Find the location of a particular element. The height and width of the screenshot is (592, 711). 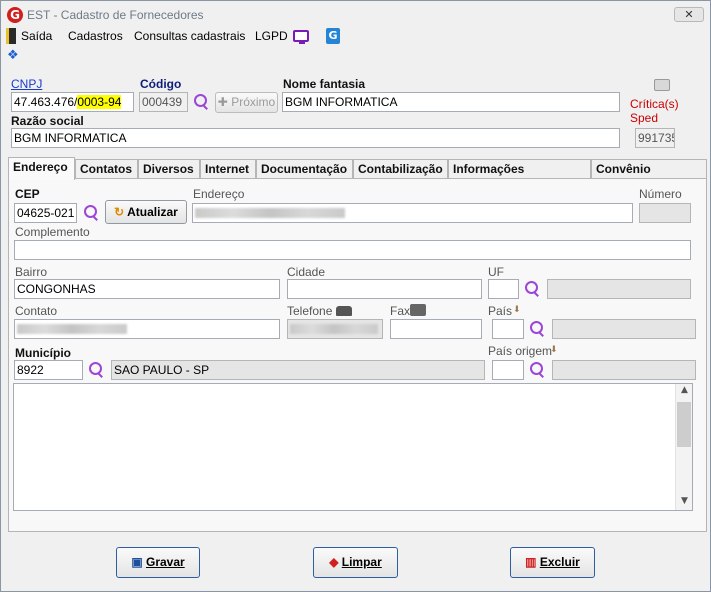

municipio-label: Município is located at coordinates (43, 353).